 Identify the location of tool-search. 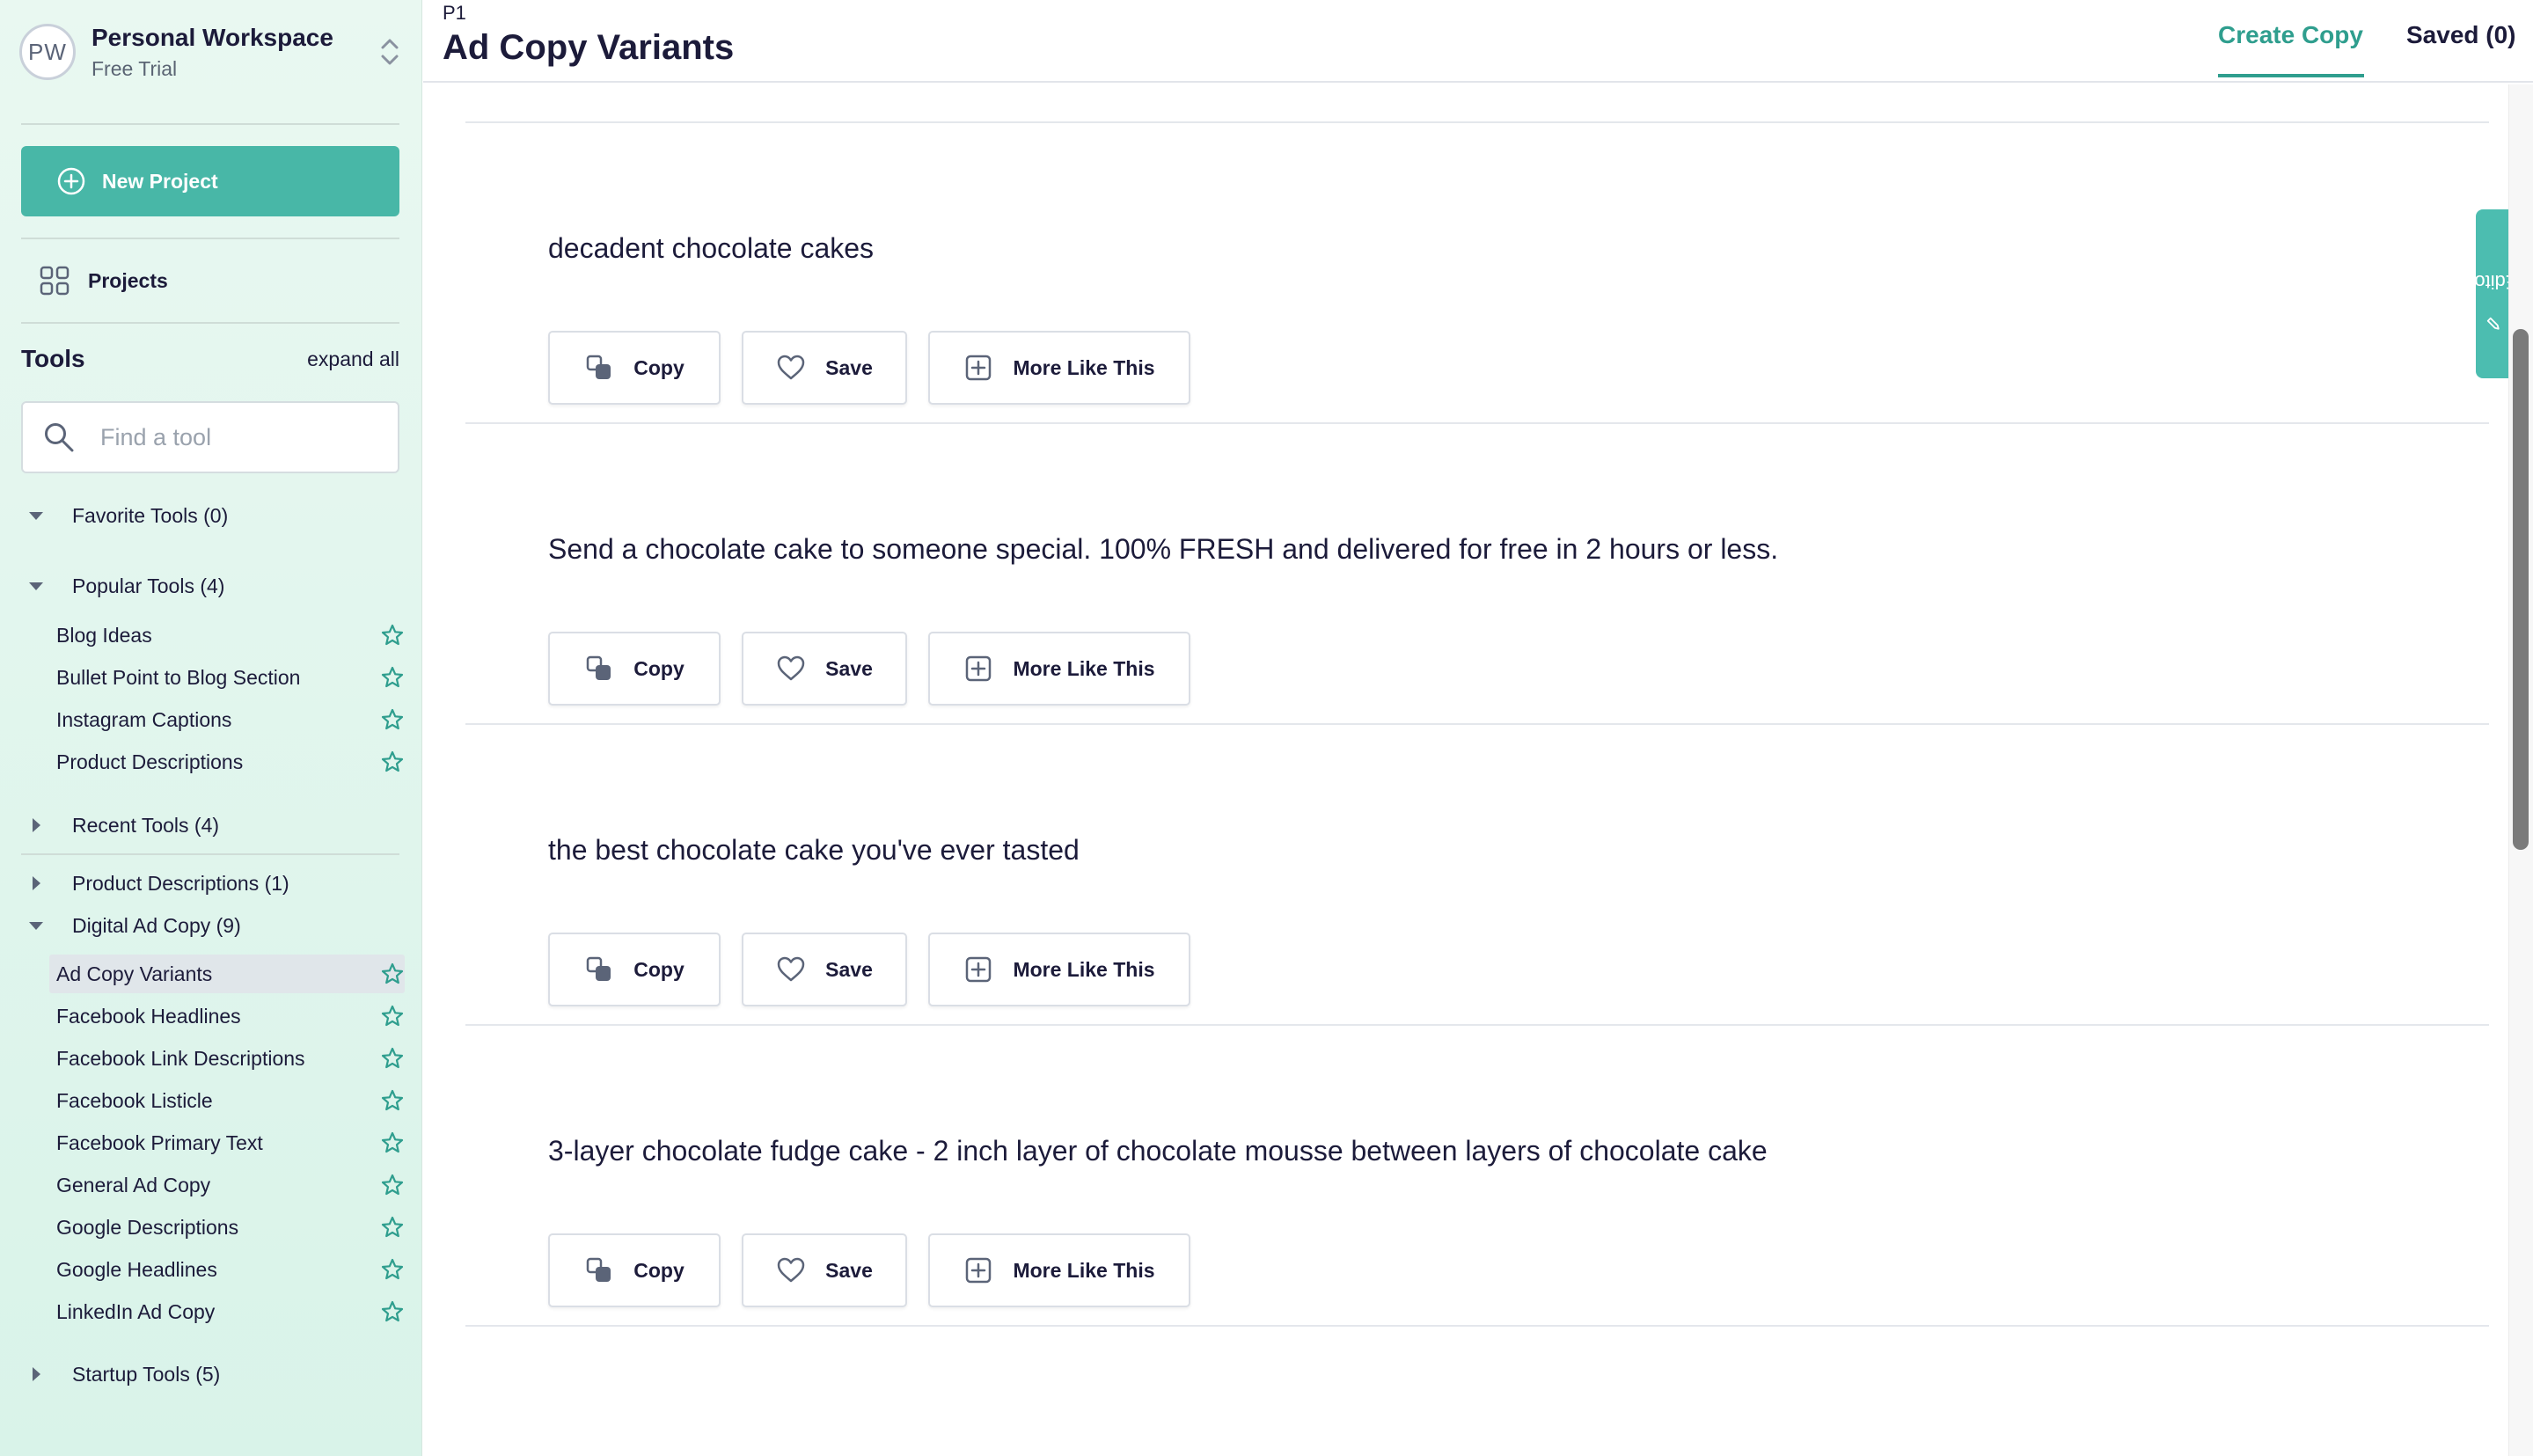
(210, 437).